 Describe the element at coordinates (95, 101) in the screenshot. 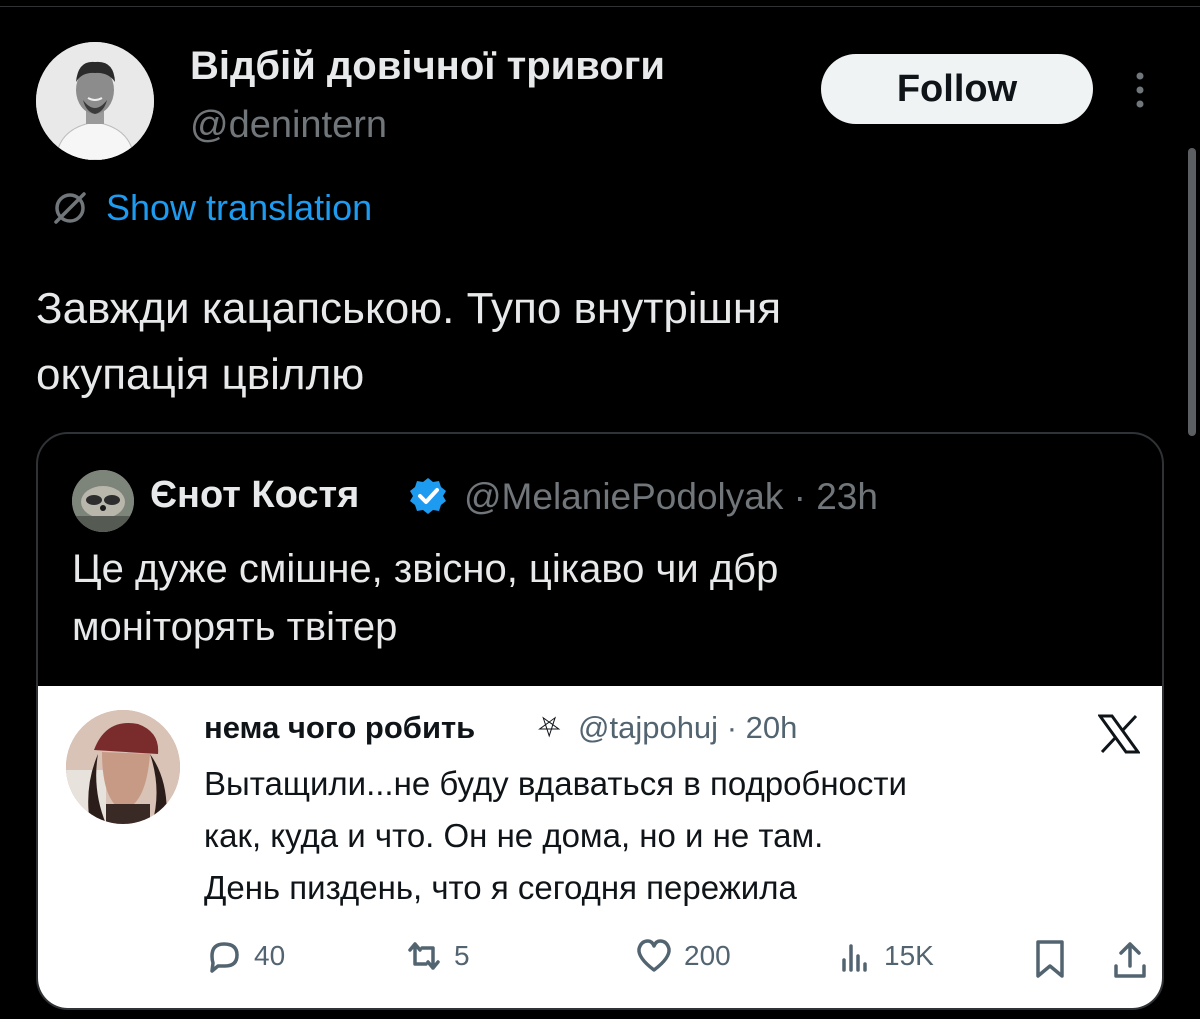

I see `author-avatar` at that location.